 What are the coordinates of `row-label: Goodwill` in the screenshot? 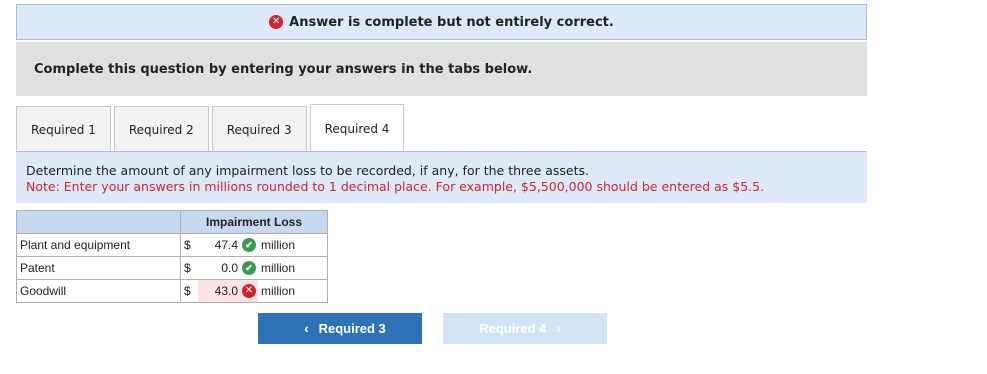 It's located at (98, 291).